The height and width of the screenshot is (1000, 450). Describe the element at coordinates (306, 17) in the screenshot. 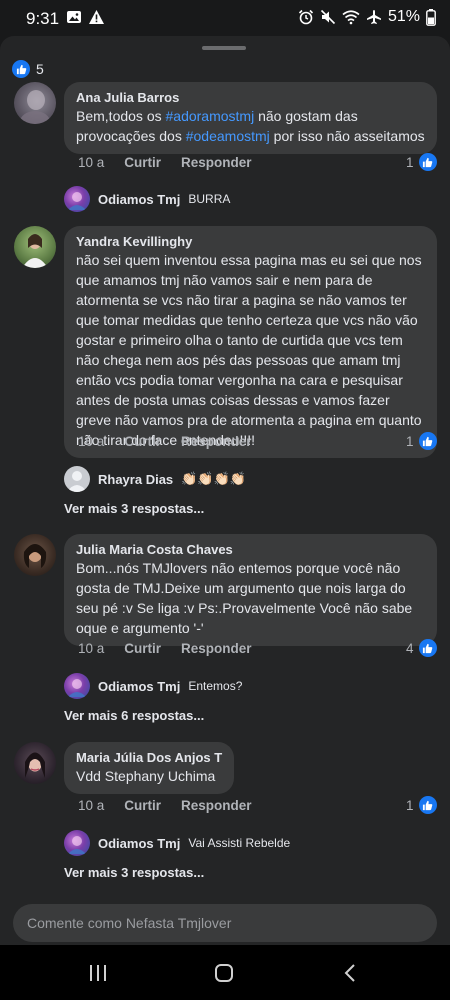

I see `alarm-icon` at that location.